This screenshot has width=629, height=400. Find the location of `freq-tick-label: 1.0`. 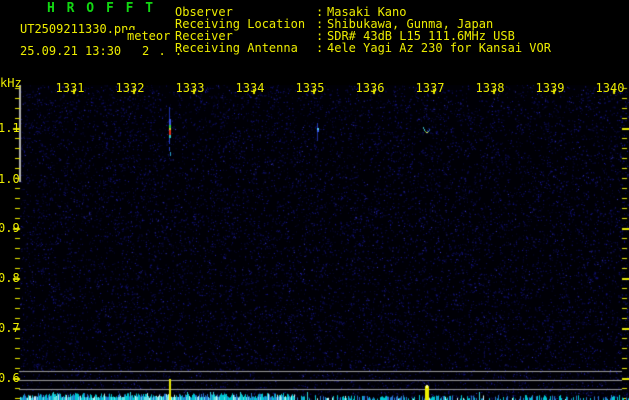

freq-tick-label: 1.0 is located at coordinates (10, 179).